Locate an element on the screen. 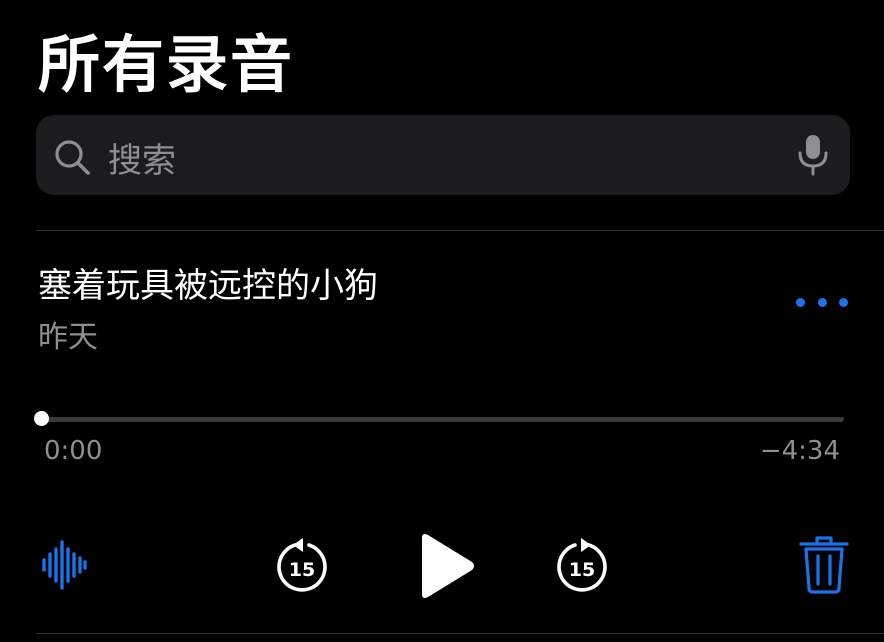 The height and width of the screenshot is (642, 884). play-icon is located at coordinates (448, 566).